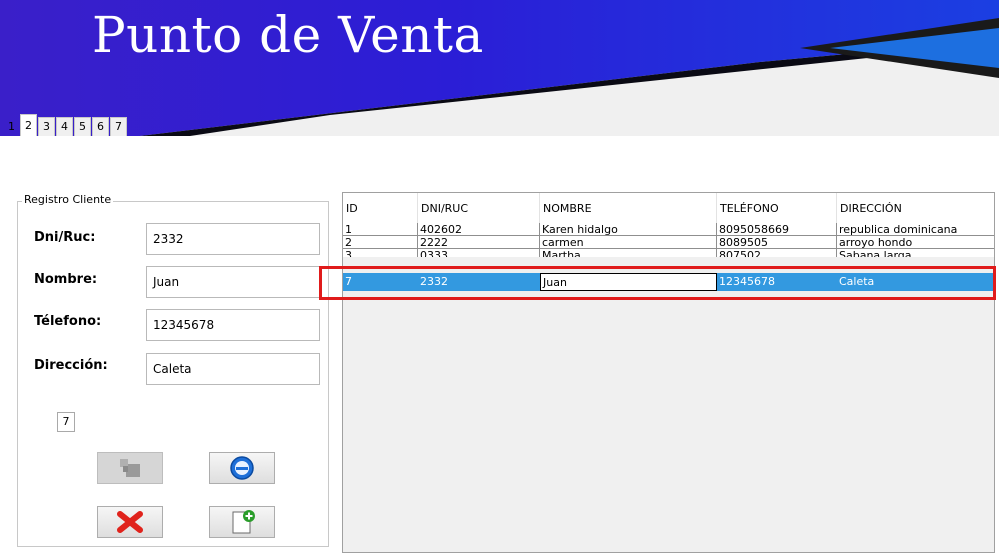 The height and width of the screenshot is (558, 999). Describe the element at coordinates (380, 253) in the screenshot. I see `cell-id: 3` at that location.